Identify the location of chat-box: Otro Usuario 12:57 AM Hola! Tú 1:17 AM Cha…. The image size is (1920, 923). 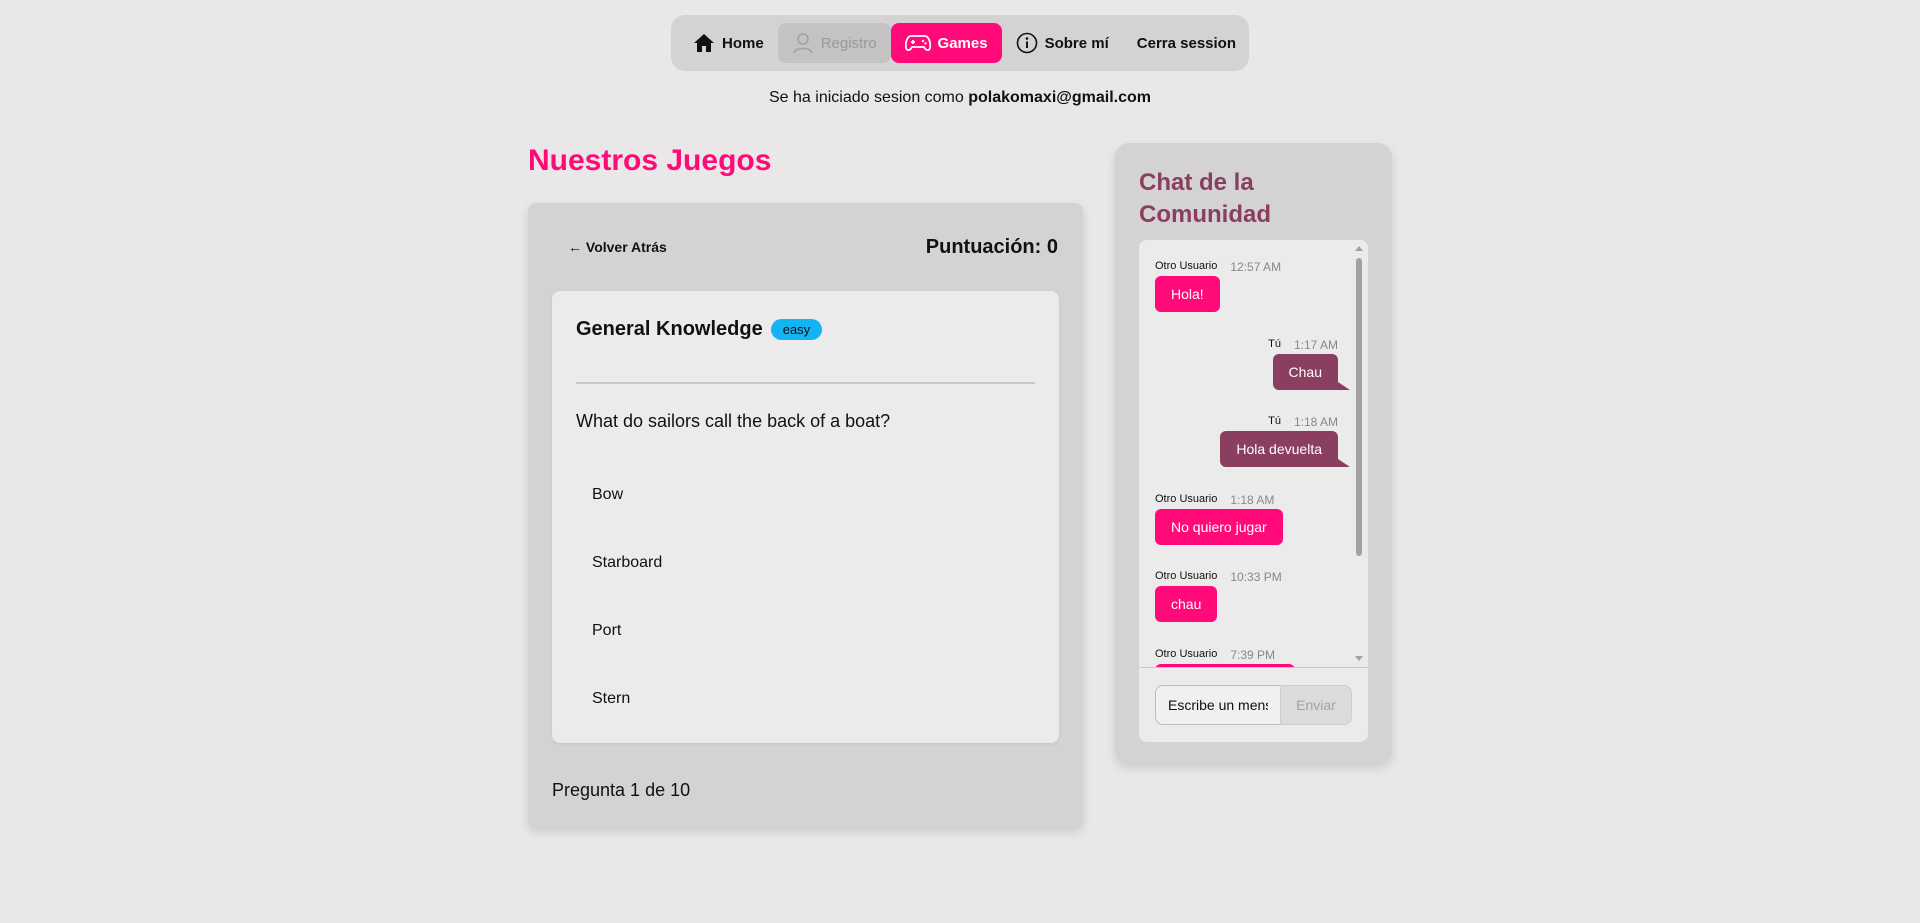
(1253, 491).